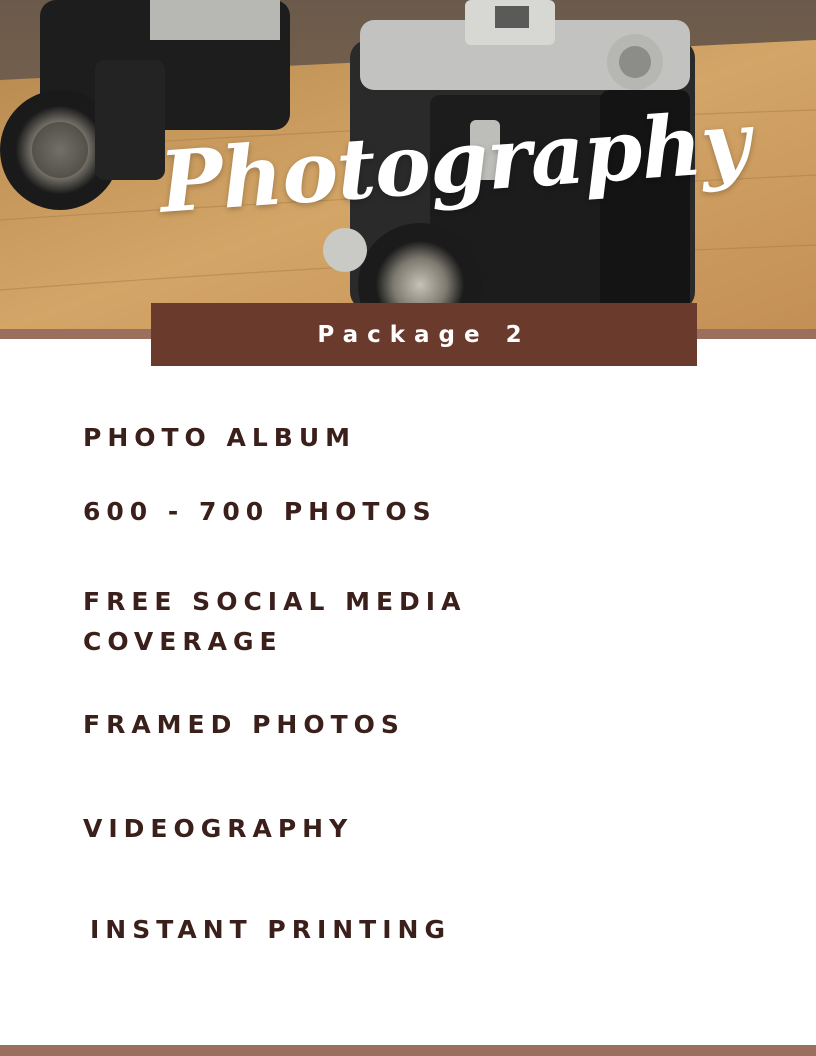  What do you see at coordinates (270, 929) in the screenshot?
I see `feature-instant-printing: INSTANT PRINTING` at bounding box center [270, 929].